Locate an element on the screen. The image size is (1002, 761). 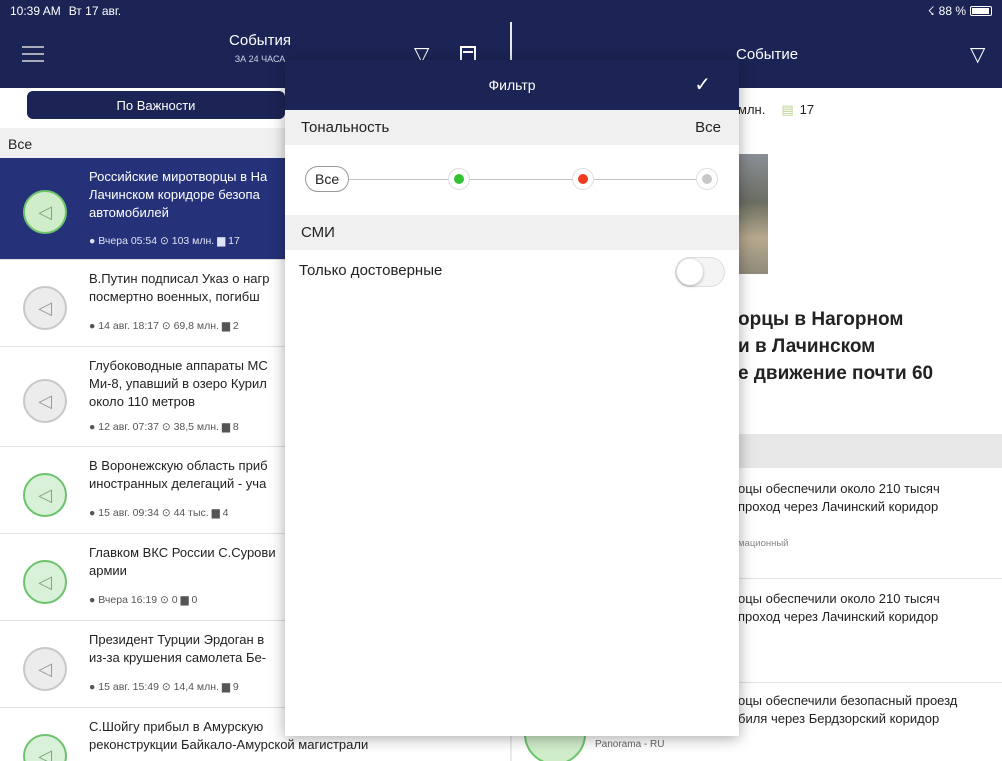
event-filter-icon: ▽ is located at coordinates (977, 54).